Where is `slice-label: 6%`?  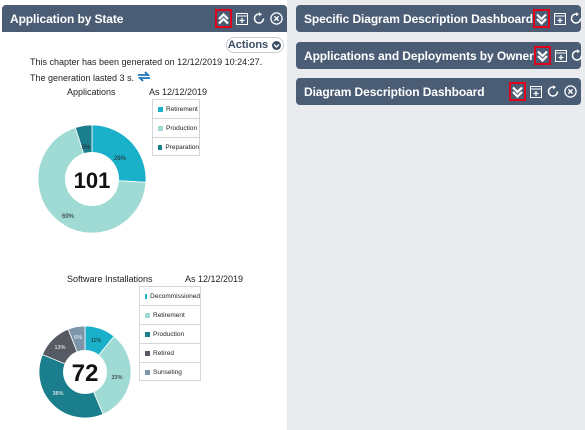 slice-label: 6% is located at coordinates (78, 338).